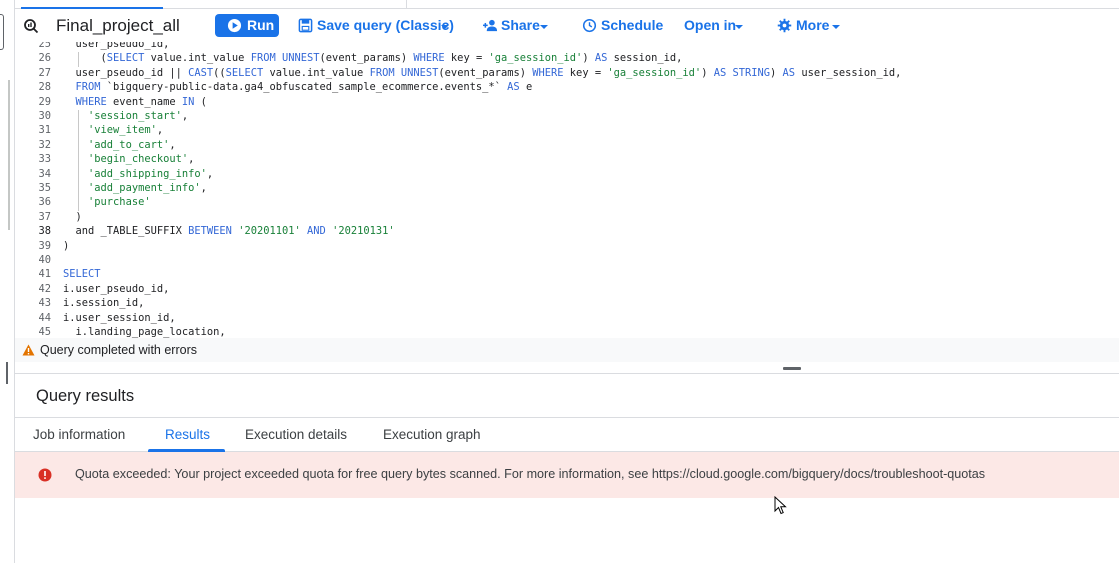 This screenshot has height=563, width=1119. Describe the element at coordinates (141, 159) in the screenshot. I see `code-text: 'begin_checkout',` at that location.